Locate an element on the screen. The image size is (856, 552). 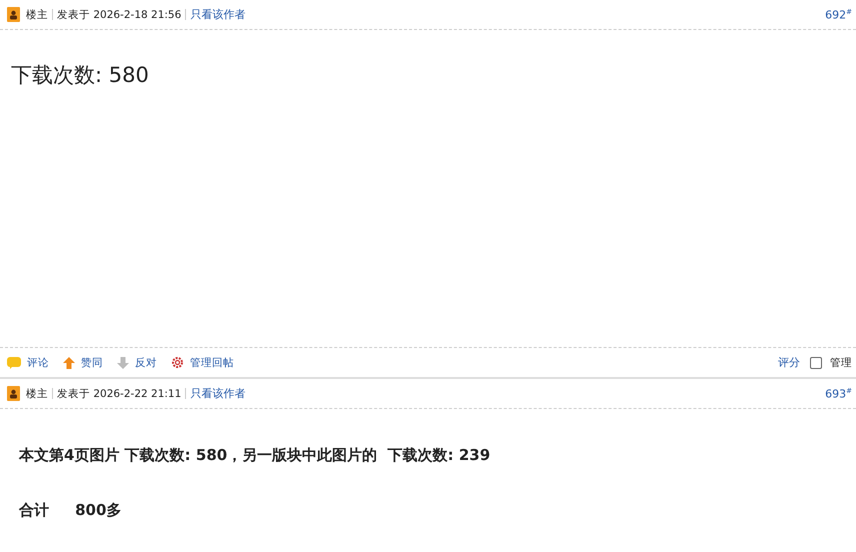
post-date: 发表于 2026-2-18 21:56 is located at coordinates (119, 15).